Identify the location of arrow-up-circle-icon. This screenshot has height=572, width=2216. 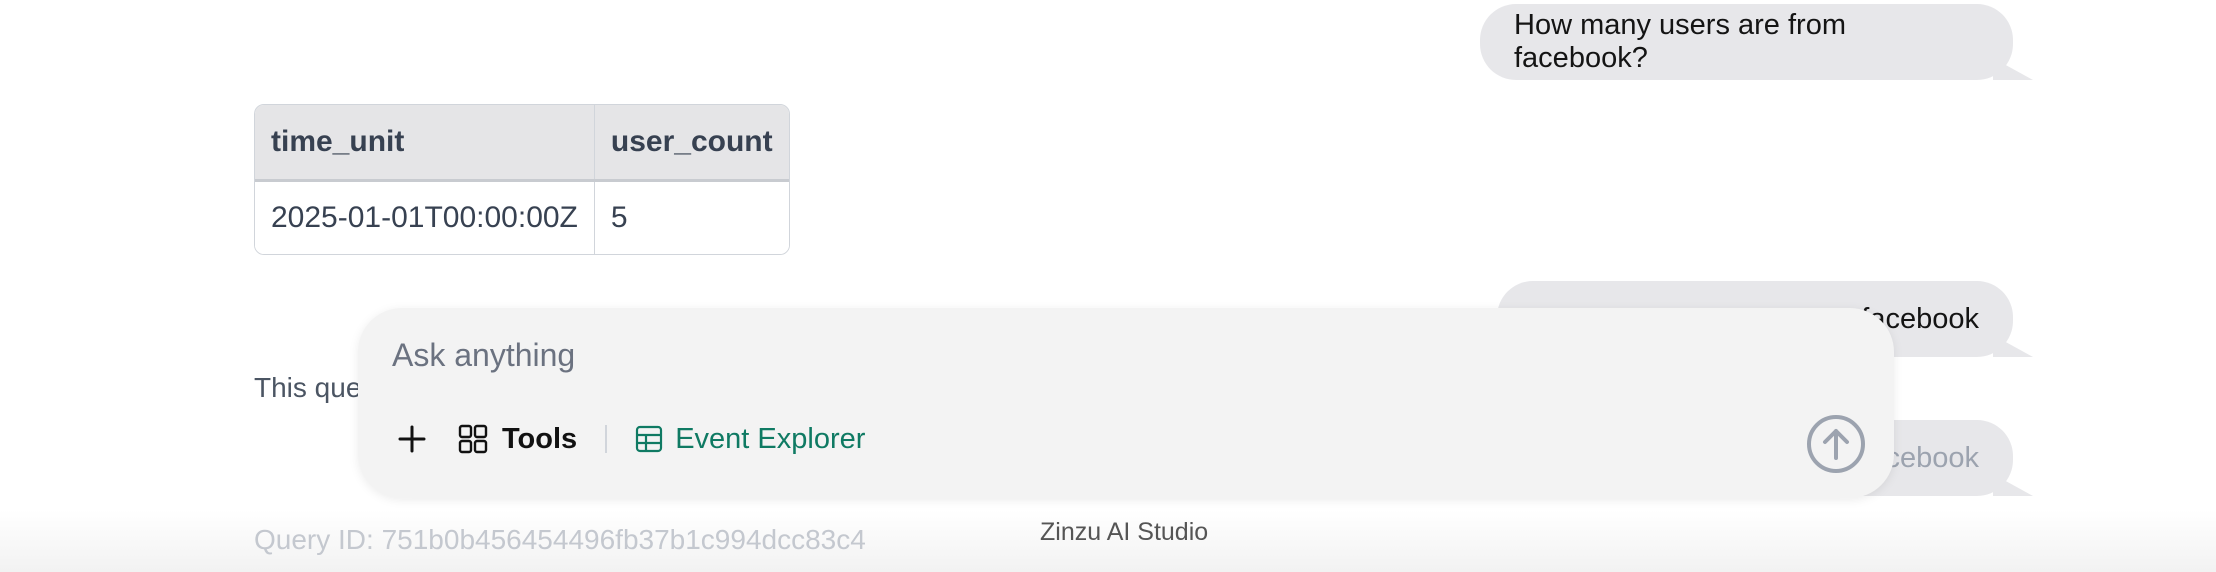
(1836, 444).